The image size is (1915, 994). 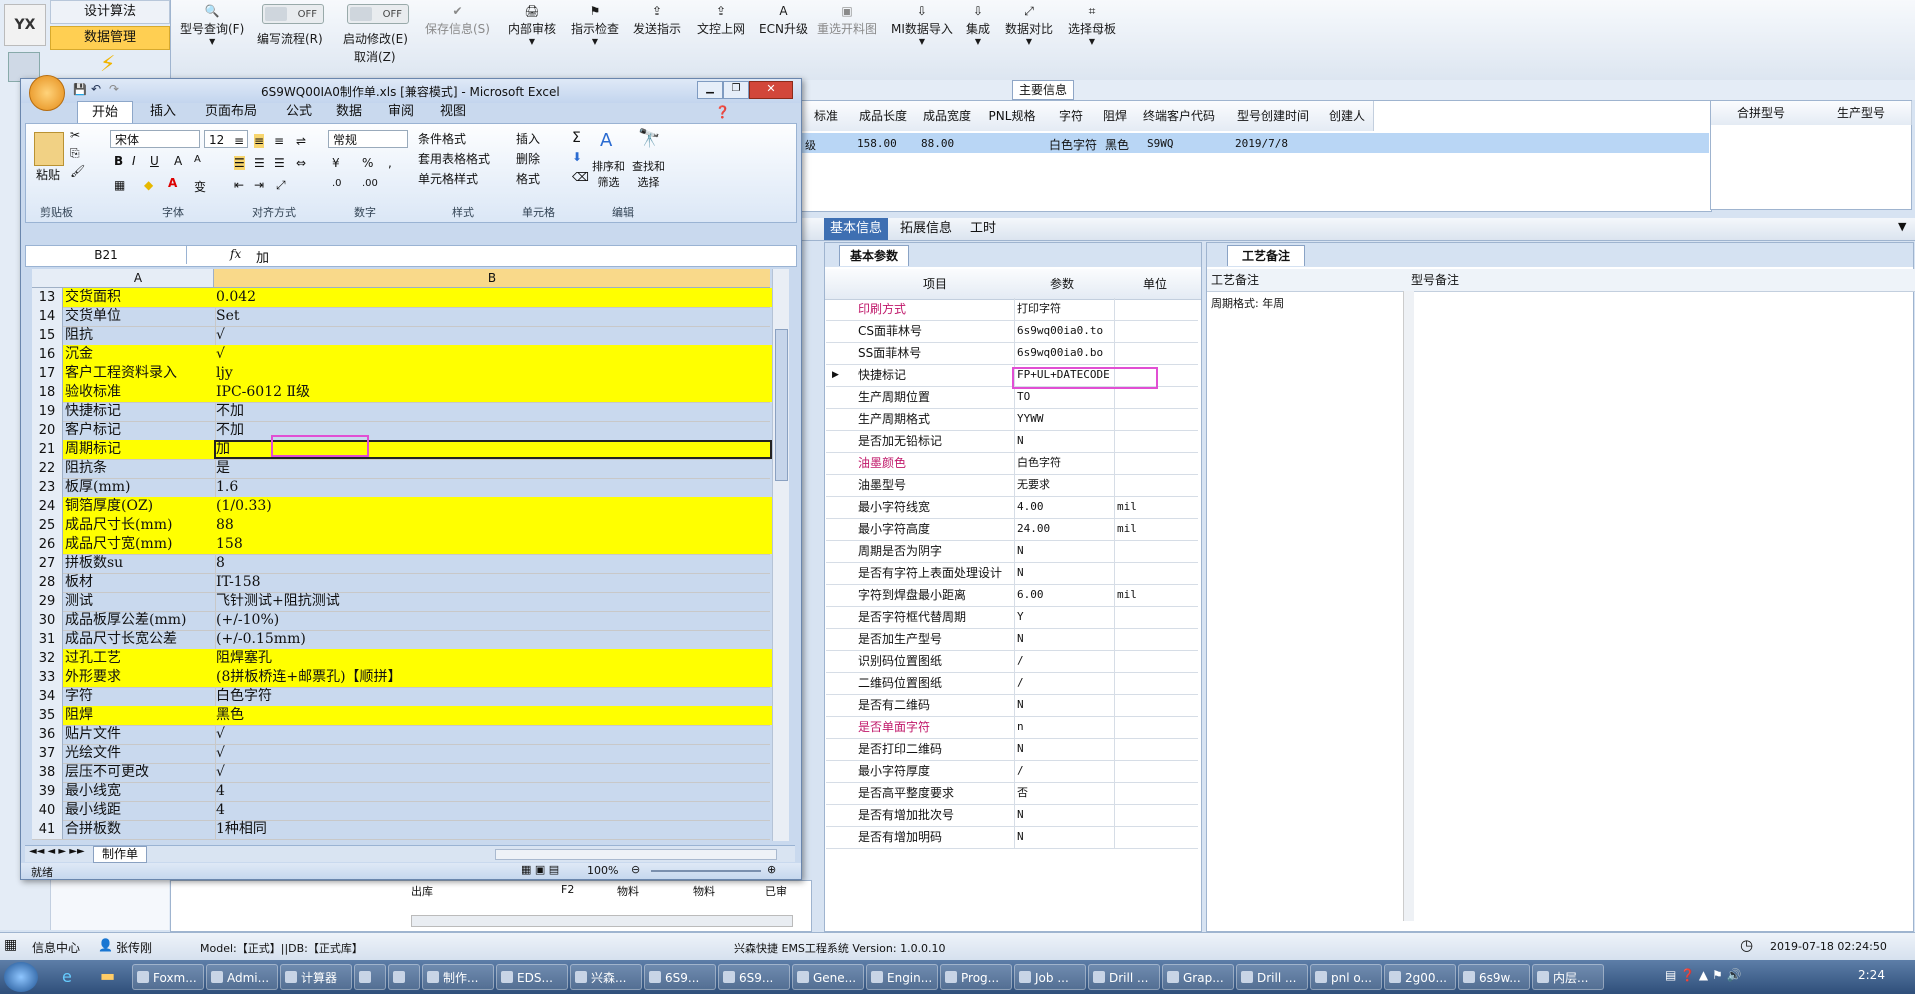 What do you see at coordinates (648, 174) in the screenshot?
I see `find-select-button: 查找和 选择` at bounding box center [648, 174].